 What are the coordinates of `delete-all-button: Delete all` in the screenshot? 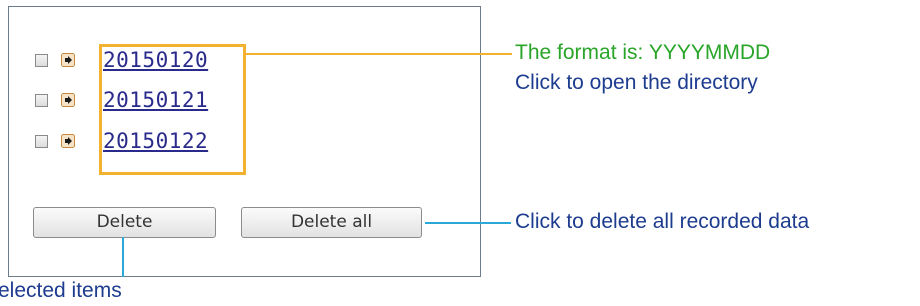 It's located at (331, 222).